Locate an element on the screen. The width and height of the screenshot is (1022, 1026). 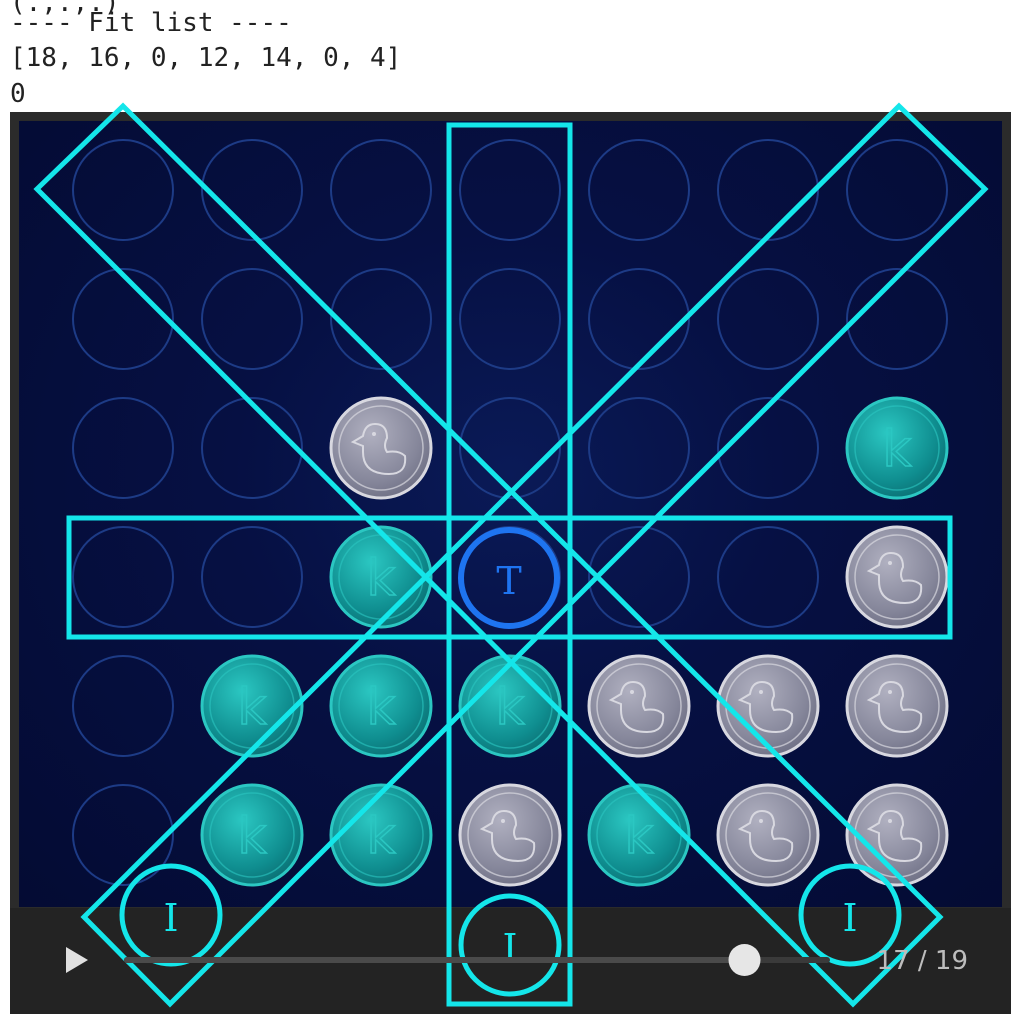
player-controls is located at coordinates (510, 961).